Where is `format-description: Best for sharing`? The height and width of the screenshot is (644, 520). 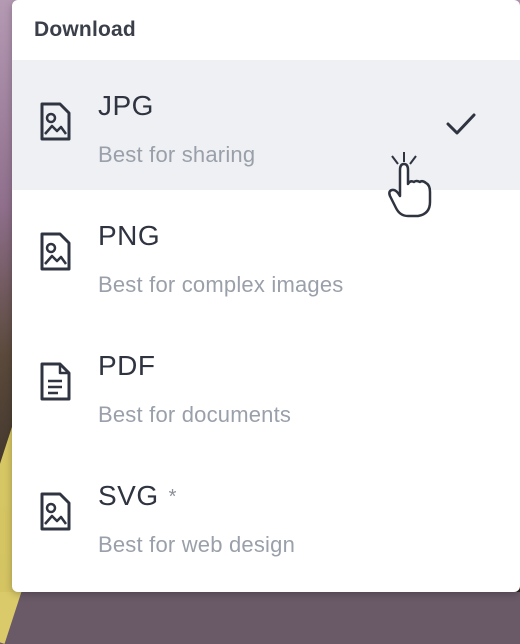 format-description: Best for sharing is located at coordinates (177, 154).